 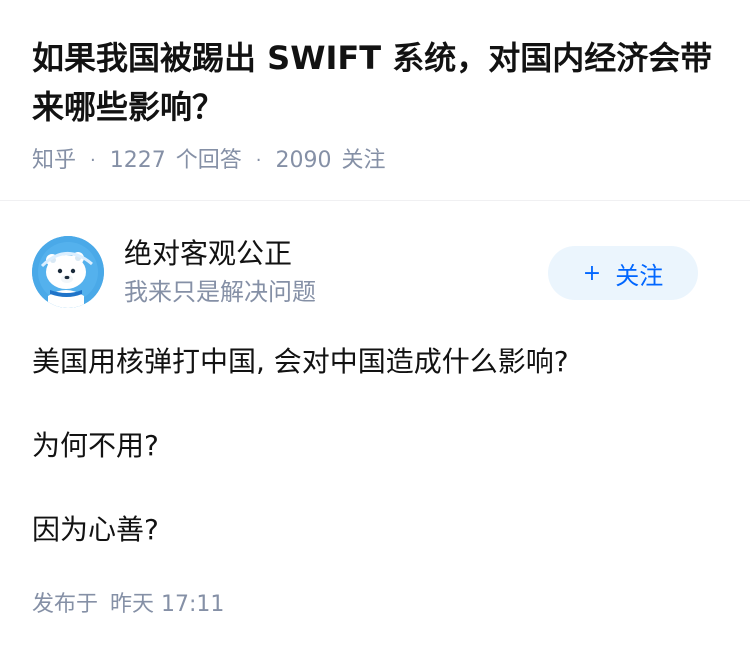 I want to click on answer-paragraph: 美国用核弹打中国, 会对中国造成什么影响?, so click(x=300, y=361).